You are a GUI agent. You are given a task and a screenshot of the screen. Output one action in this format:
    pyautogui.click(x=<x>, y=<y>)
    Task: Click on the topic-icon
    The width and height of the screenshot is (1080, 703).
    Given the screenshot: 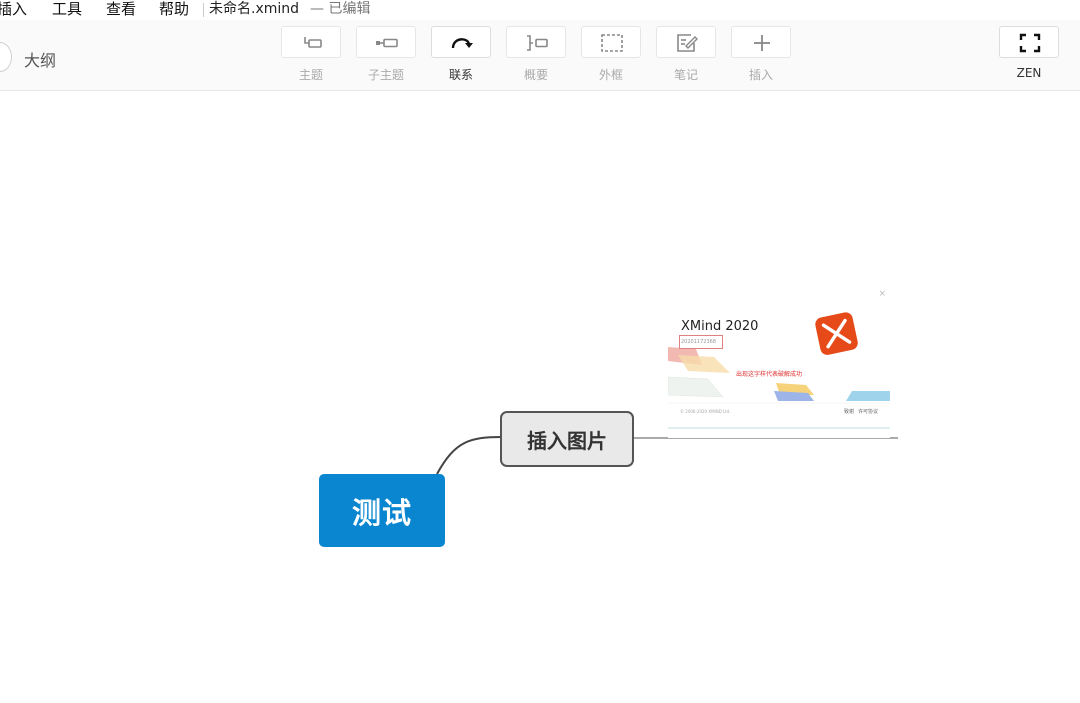 What is the action you would take?
    pyautogui.click(x=313, y=42)
    